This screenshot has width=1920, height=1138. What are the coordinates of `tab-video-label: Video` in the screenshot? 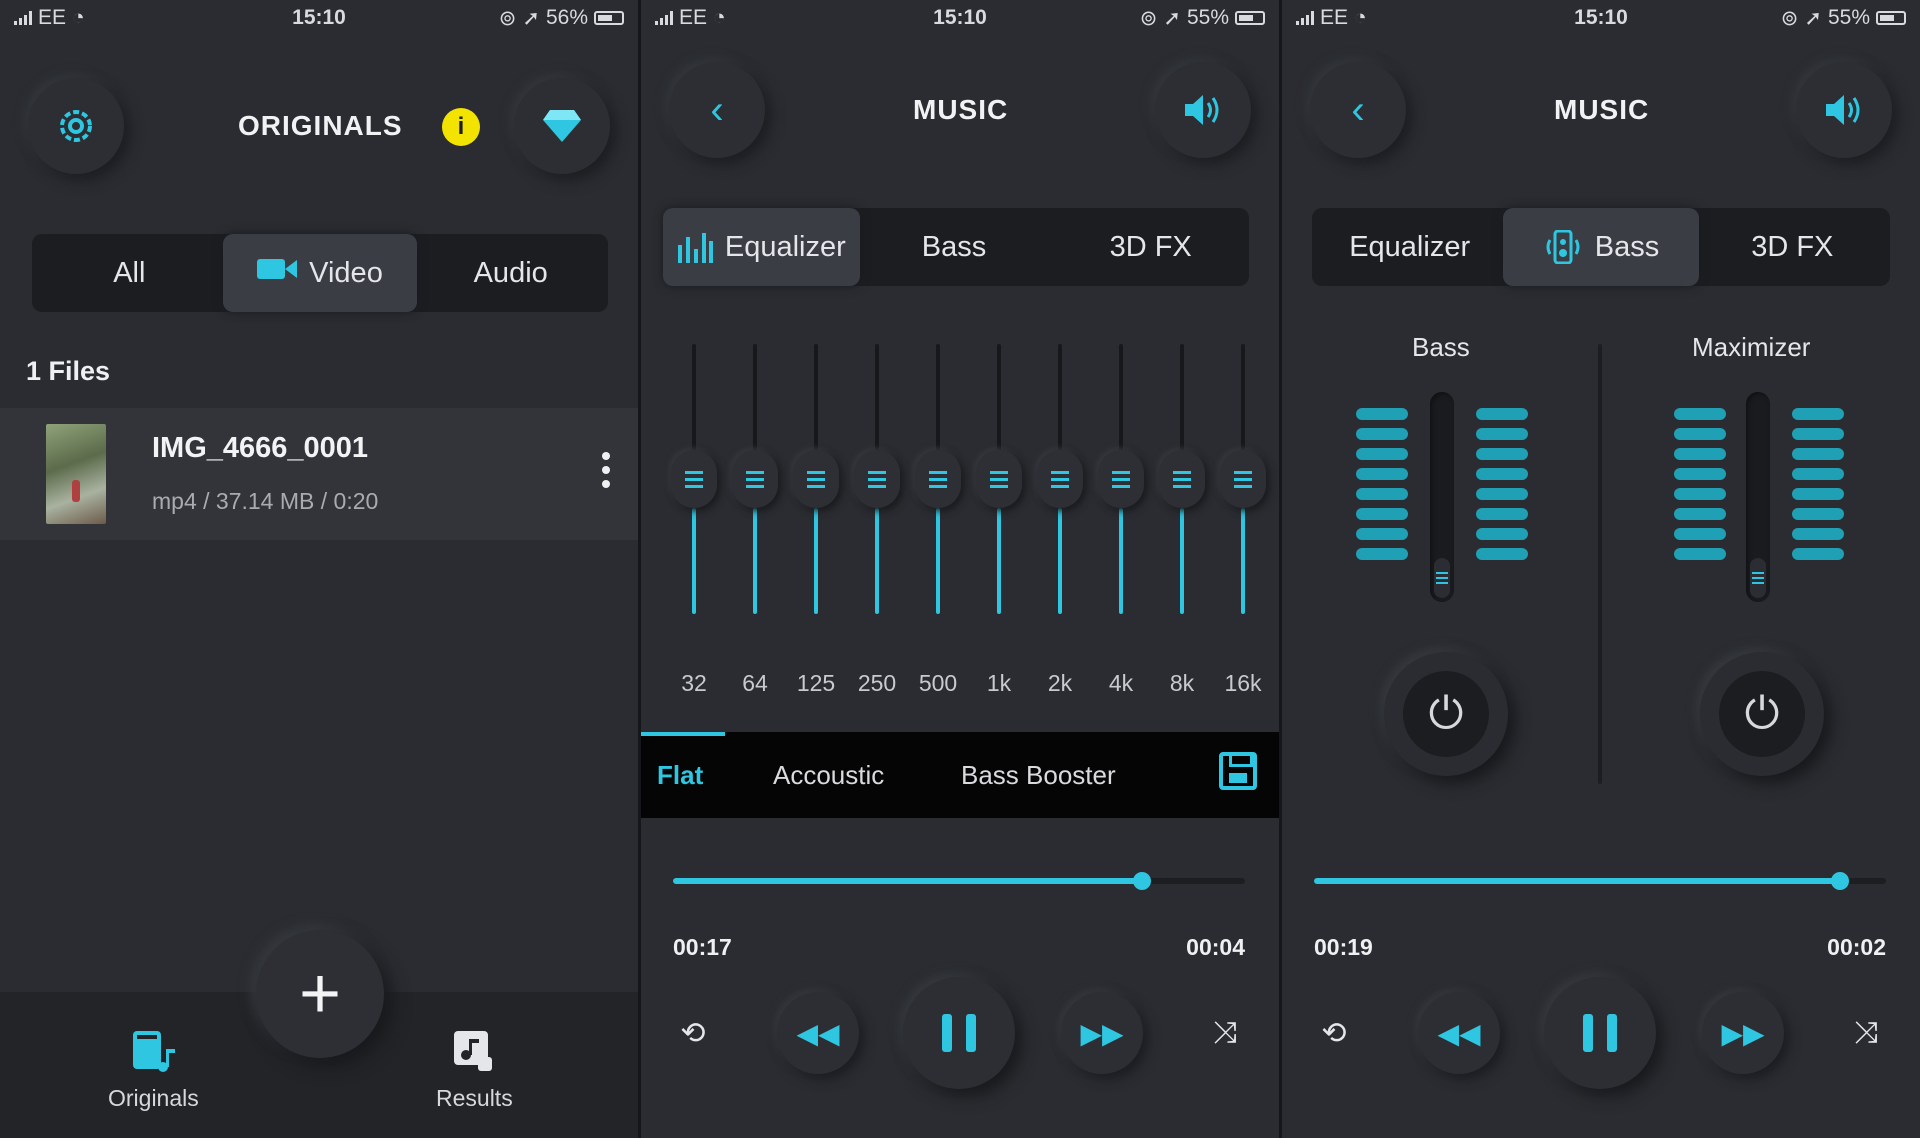 It's located at (346, 272).